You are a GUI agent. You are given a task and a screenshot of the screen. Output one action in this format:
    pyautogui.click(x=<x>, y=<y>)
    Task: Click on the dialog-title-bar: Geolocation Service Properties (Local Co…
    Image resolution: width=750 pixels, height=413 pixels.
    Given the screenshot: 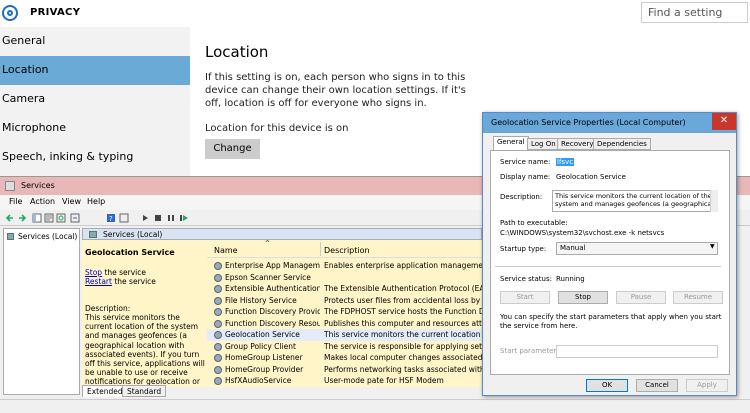 What is the action you would take?
    pyautogui.click(x=609, y=123)
    